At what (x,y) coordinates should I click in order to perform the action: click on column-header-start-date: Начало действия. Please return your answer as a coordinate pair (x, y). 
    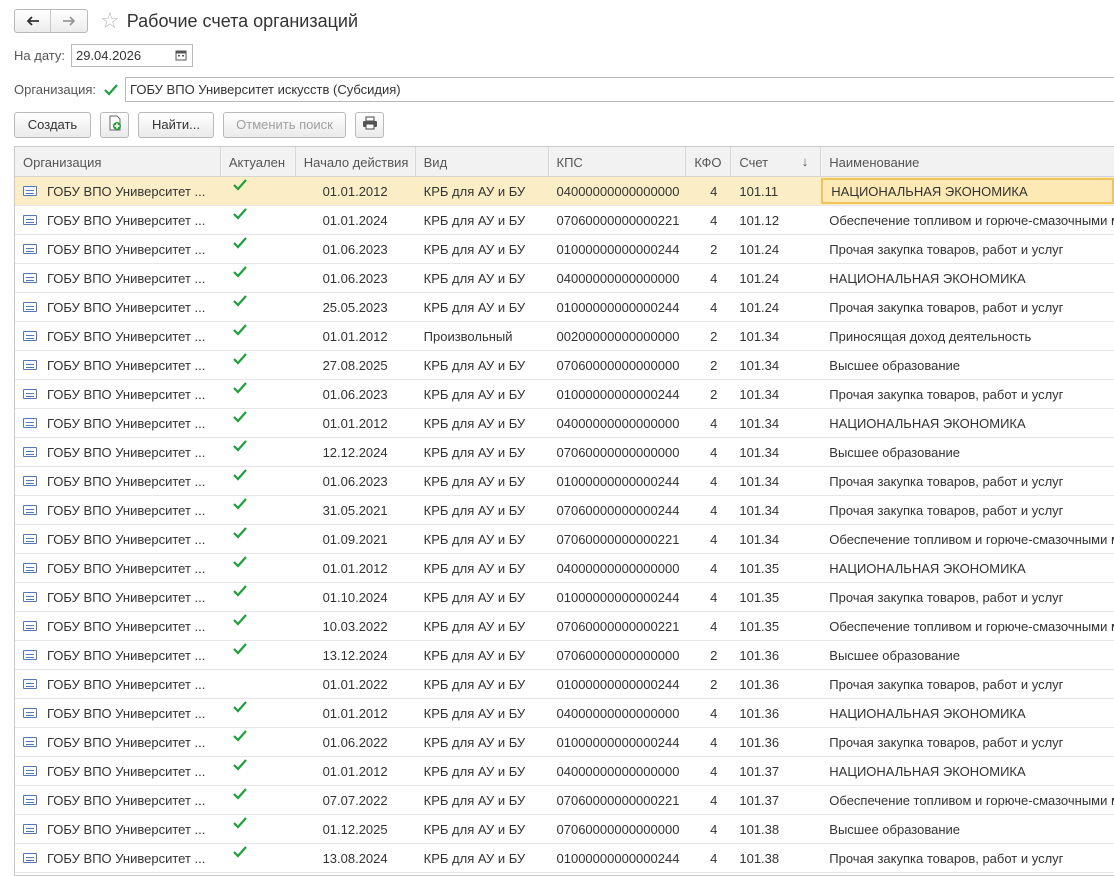
    Looking at the image, I should click on (356, 162).